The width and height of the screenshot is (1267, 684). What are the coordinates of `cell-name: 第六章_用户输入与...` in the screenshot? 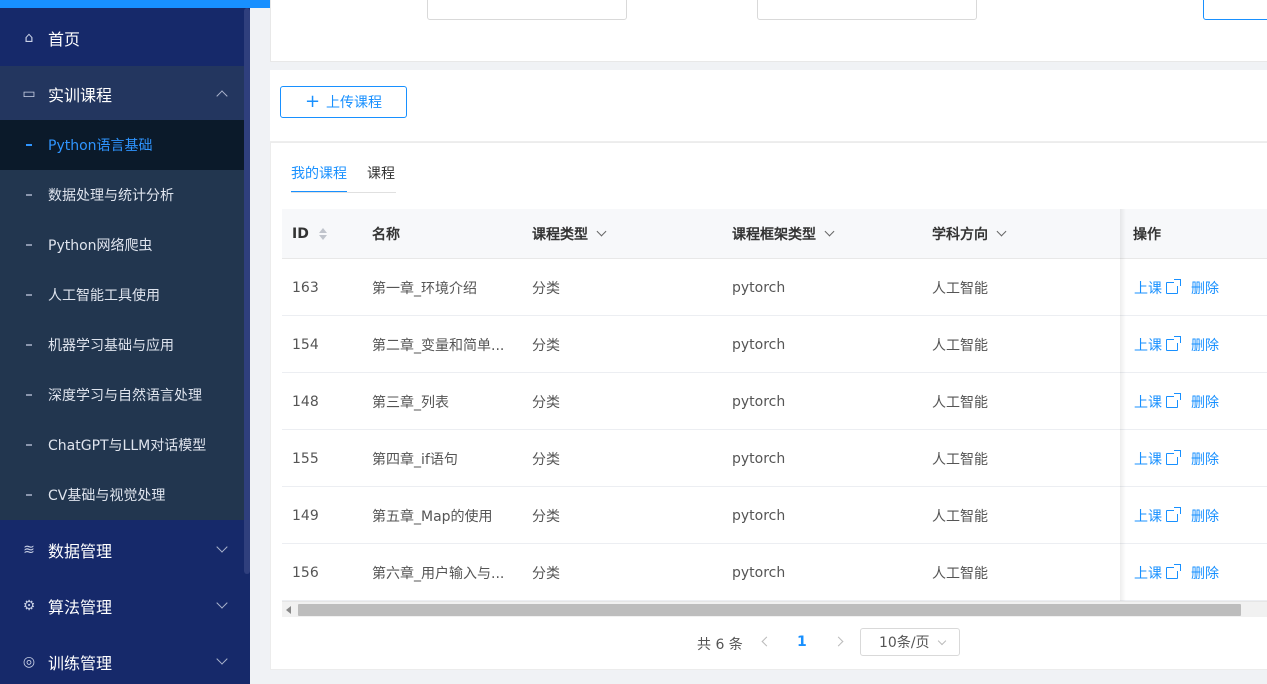 It's located at (438, 573).